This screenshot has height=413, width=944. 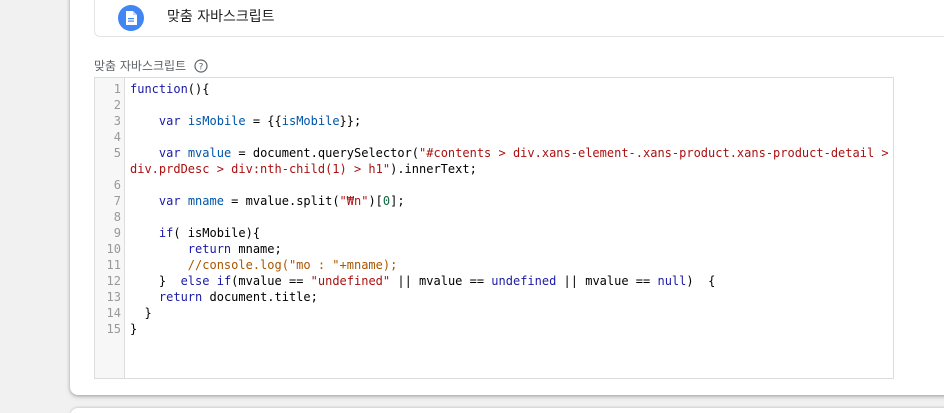 What do you see at coordinates (494, 185) in the screenshot?
I see `code-line: 6` at bounding box center [494, 185].